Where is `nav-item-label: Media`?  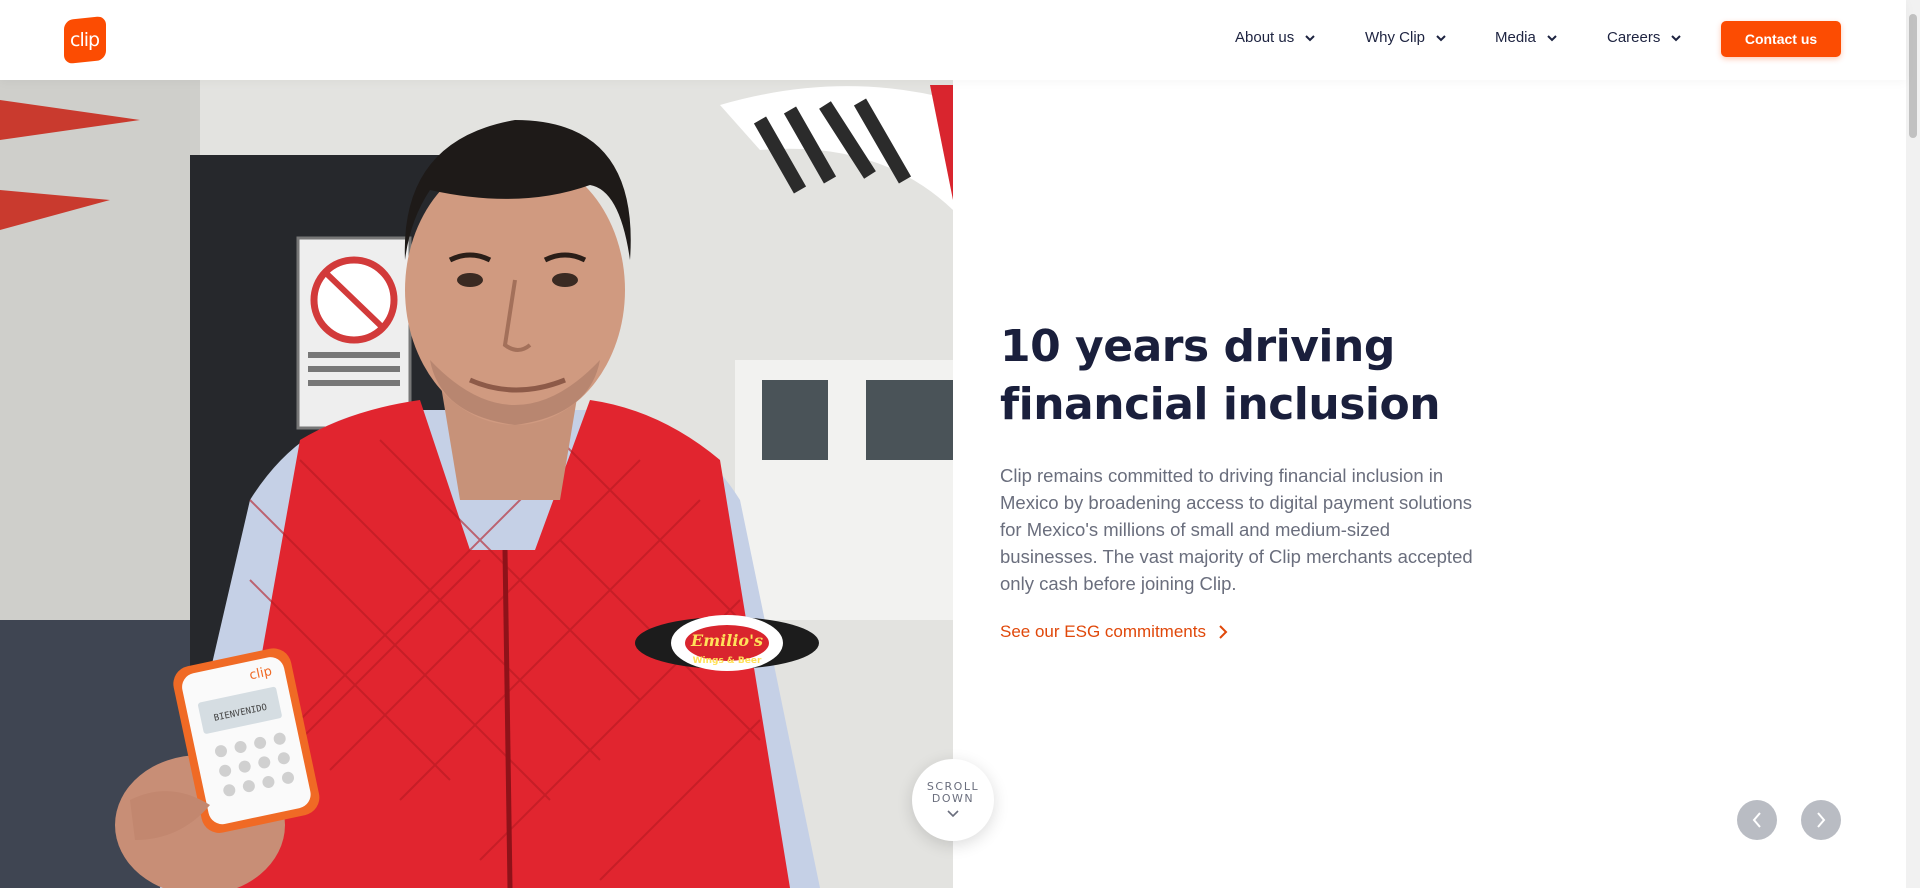 nav-item-label: Media is located at coordinates (1515, 37).